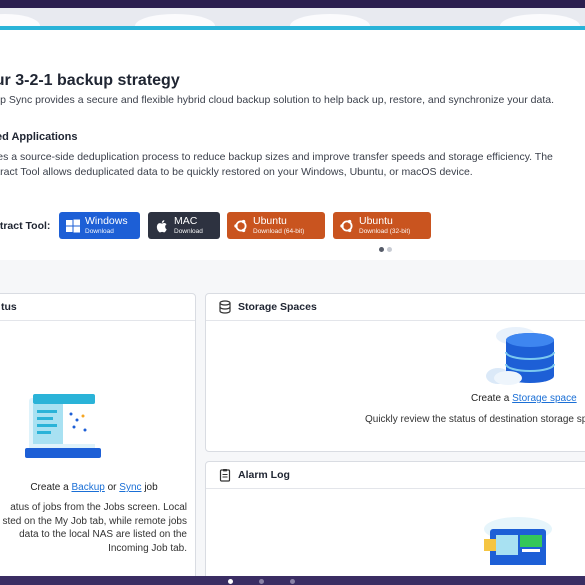 Image resolution: width=585 pixels, height=585 pixels. Describe the element at coordinates (9, 307) in the screenshot. I see `card-title: tus` at that location.